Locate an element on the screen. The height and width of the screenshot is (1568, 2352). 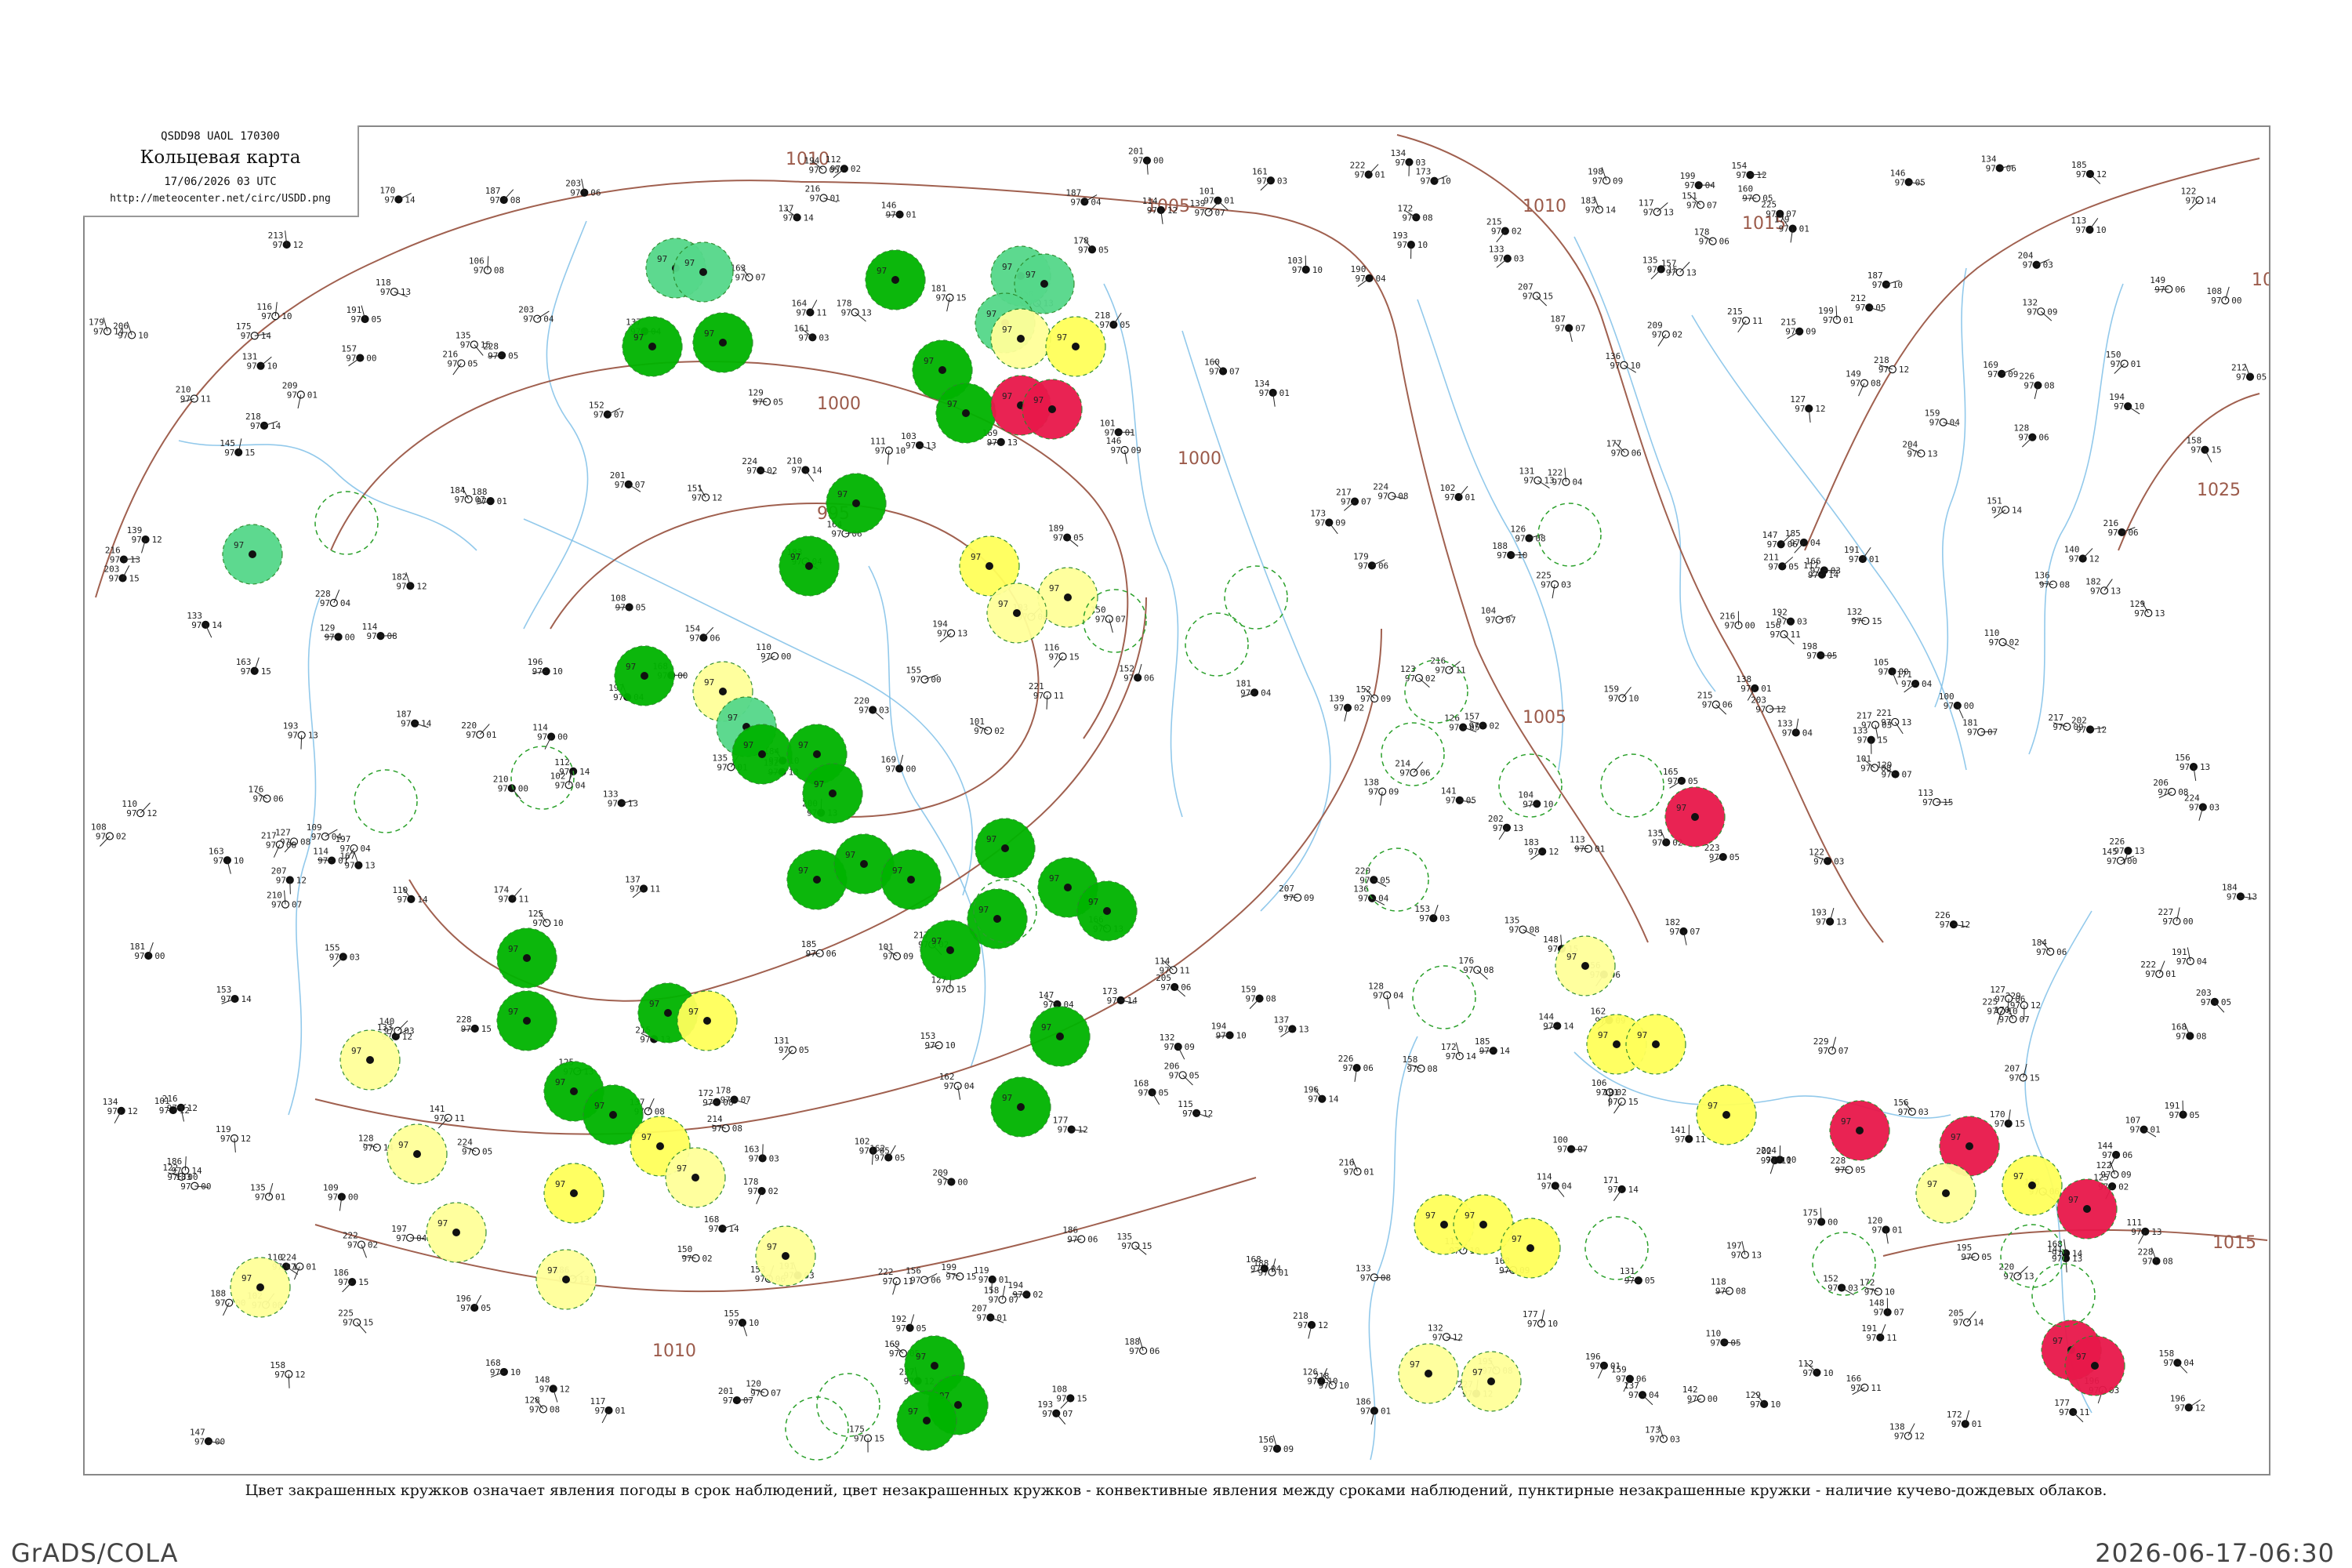
station-plot: 20997 00 is located at coordinates (949, 1177).